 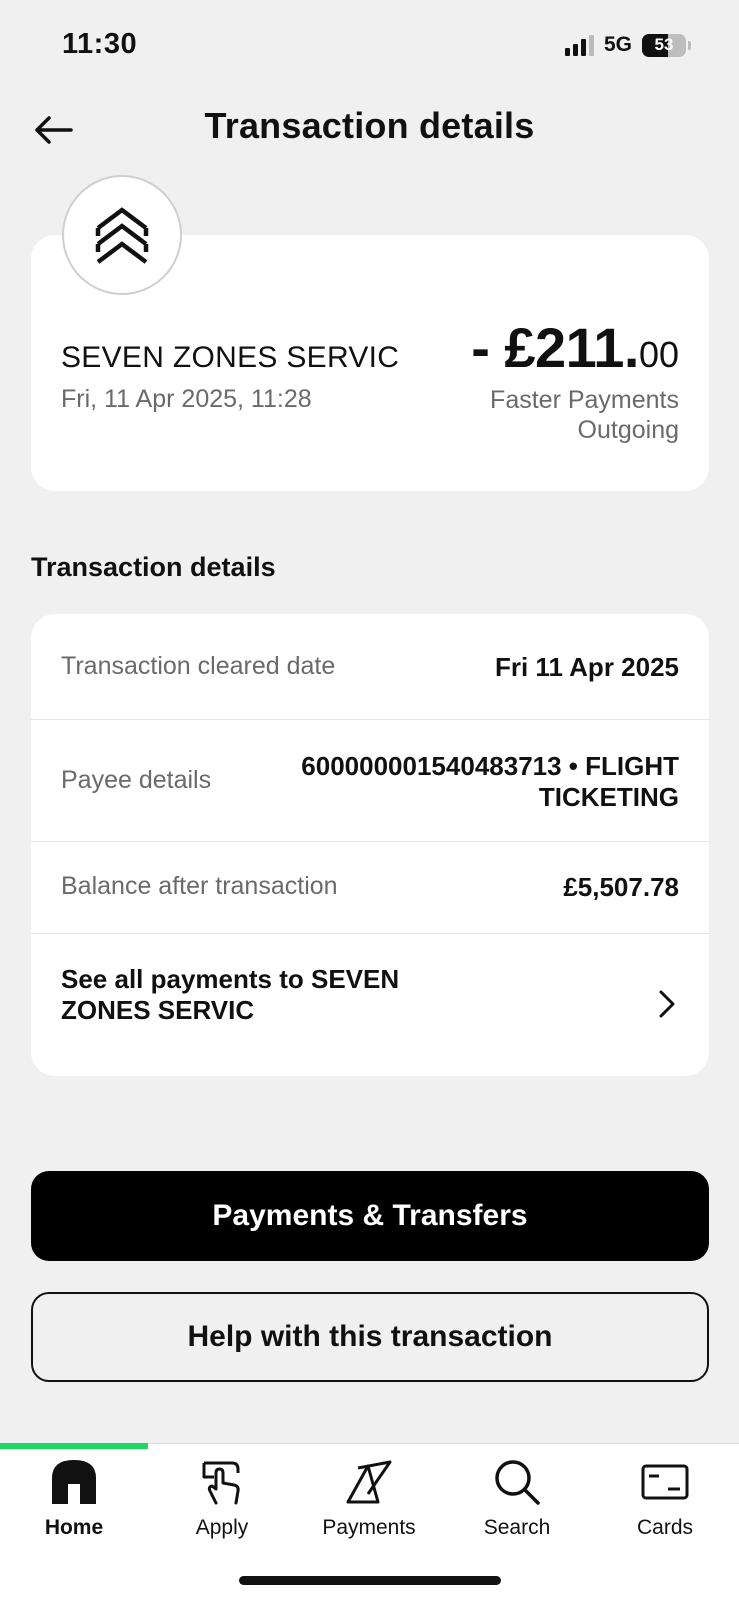 I want to click on merchant-name: SEVEN ZONES SERVIC, so click(x=230, y=357).